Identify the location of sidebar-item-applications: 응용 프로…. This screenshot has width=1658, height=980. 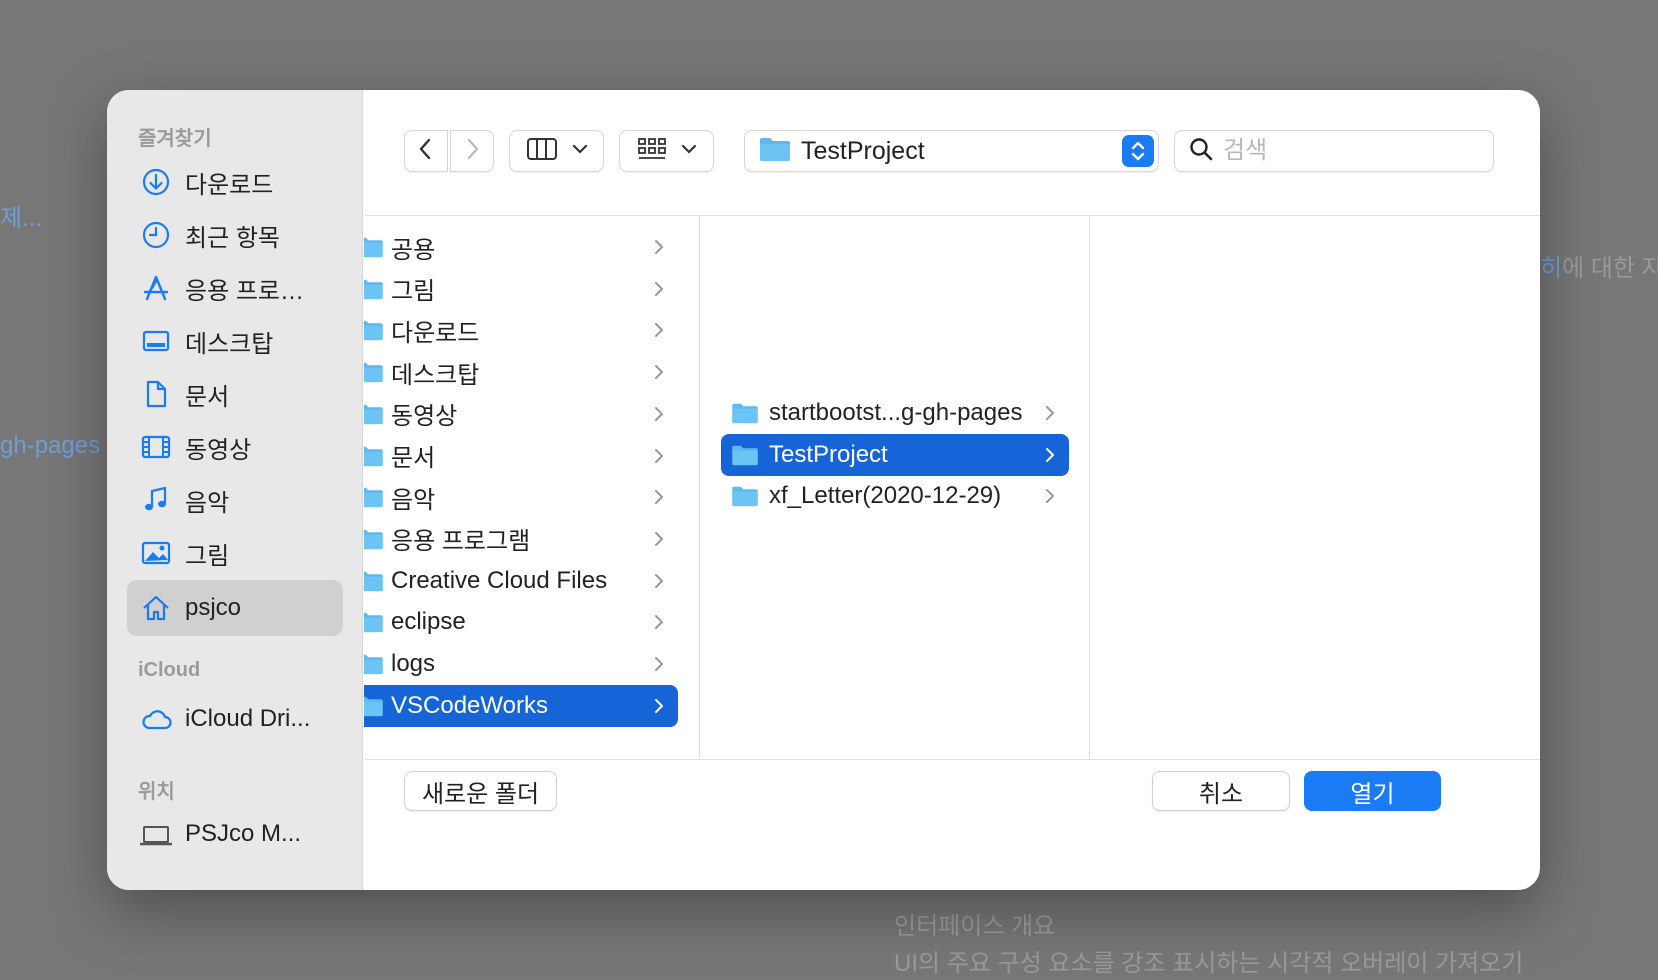
(235, 288).